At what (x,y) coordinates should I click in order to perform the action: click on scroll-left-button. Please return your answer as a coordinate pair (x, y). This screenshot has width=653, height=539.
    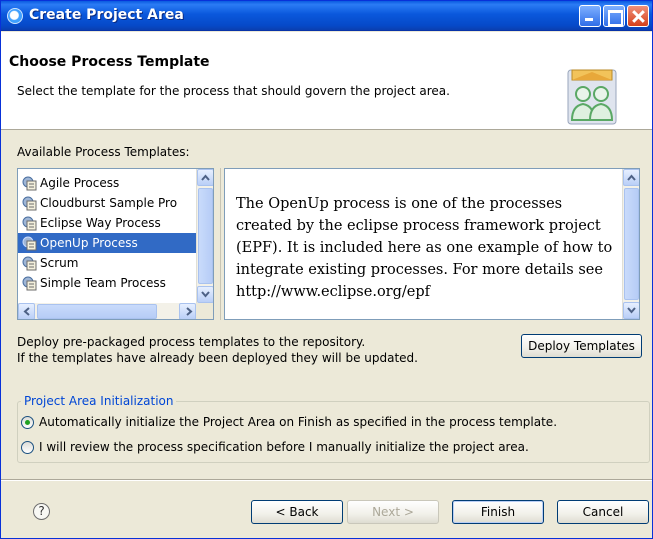
    Looking at the image, I should click on (26, 311).